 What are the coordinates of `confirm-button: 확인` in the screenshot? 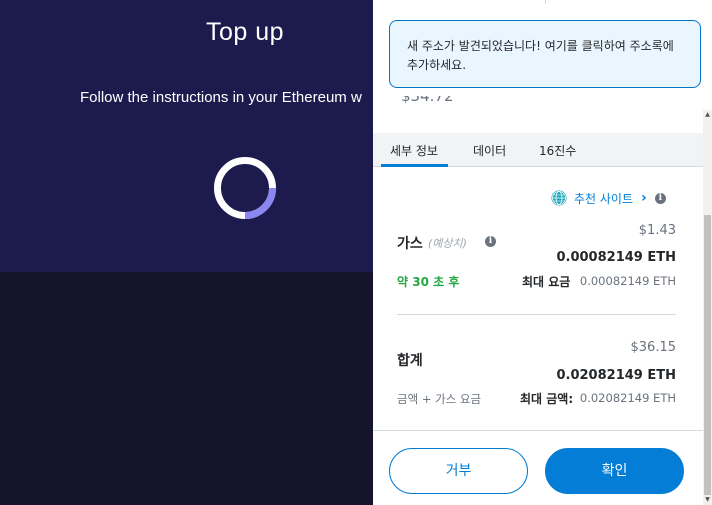 It's located at (614, 471).